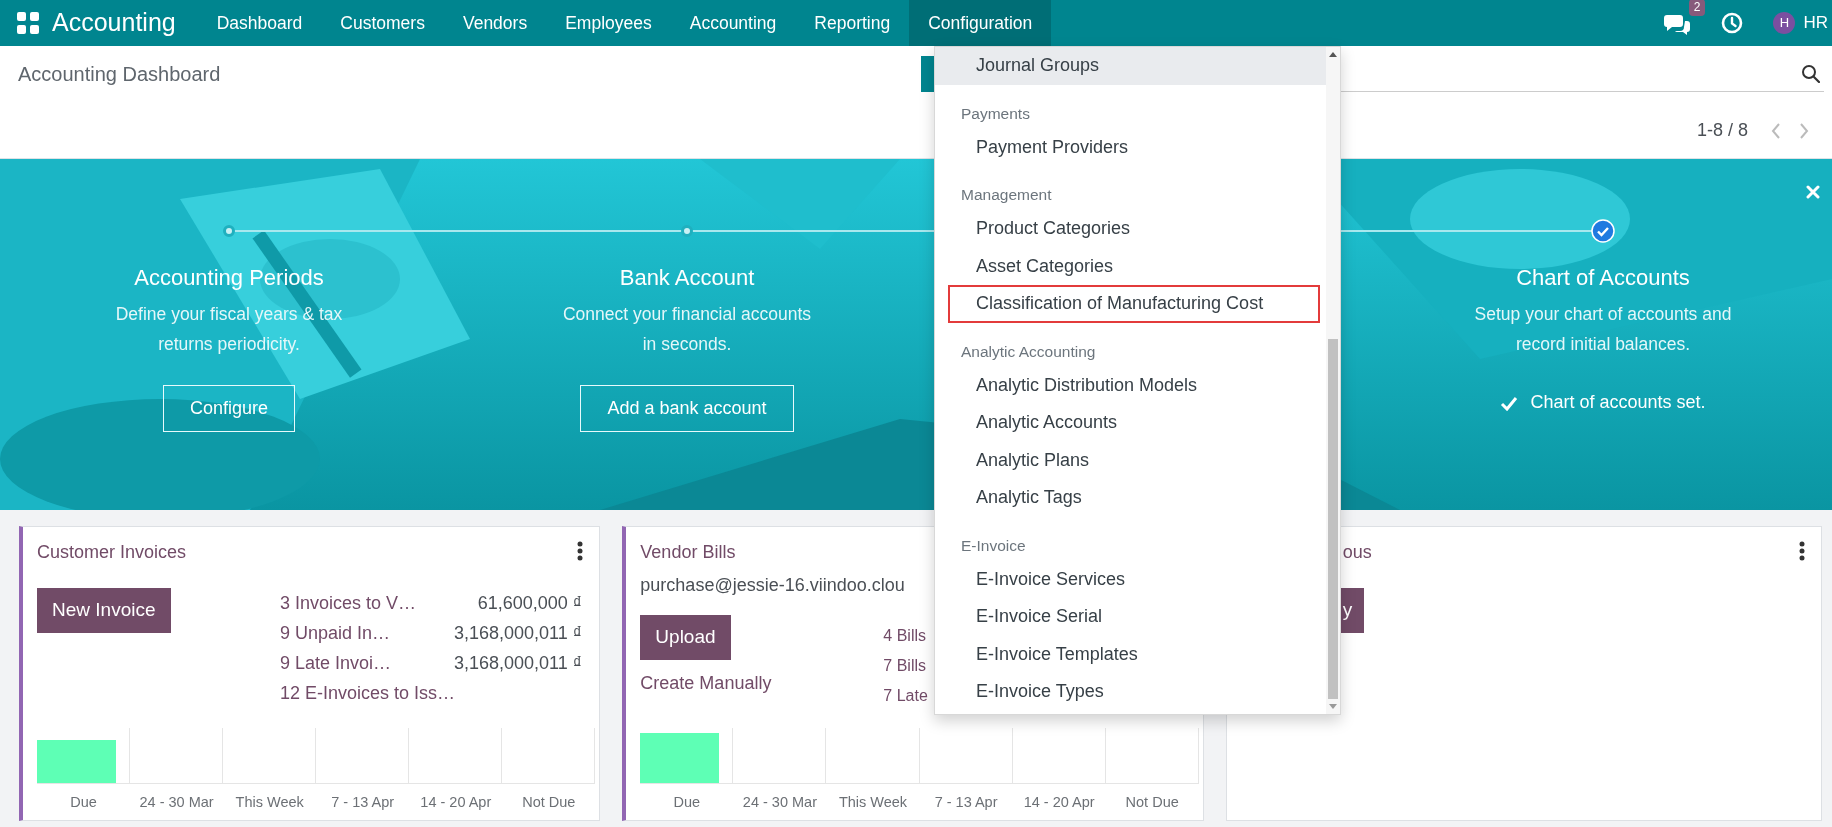  What do you see at coordinates (1618, 402) in the screenshot?
I see `step-status: Chart of accounts set.` at bounding box center [1618, 402].